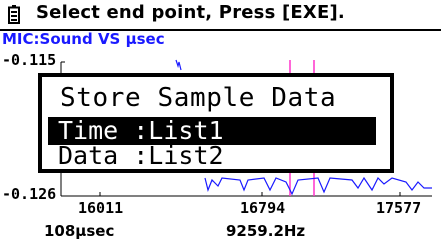  I want to click on frequency-readout: 9259.2Hz, so click(266, 231).